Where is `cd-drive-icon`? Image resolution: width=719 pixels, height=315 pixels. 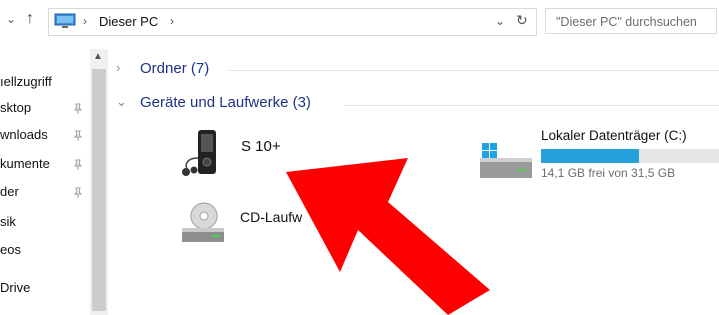
cd-drive-icon is located at coordinates (203, 225).